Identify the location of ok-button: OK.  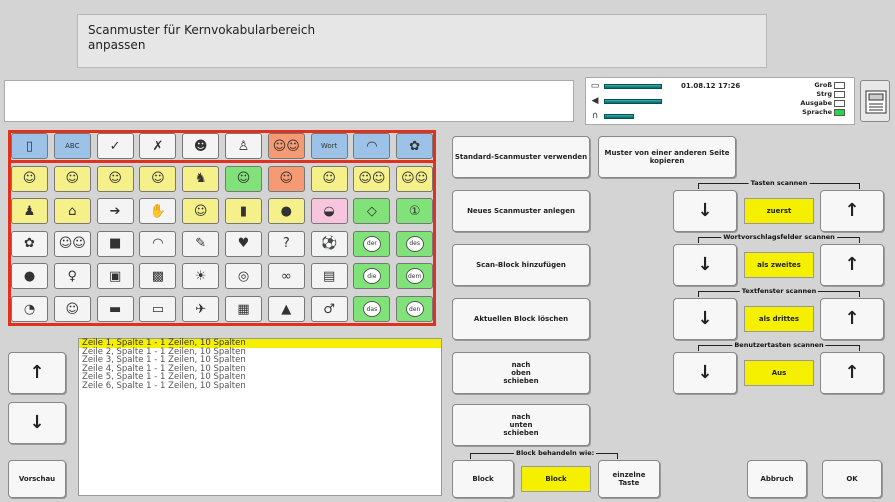
(852, 479).